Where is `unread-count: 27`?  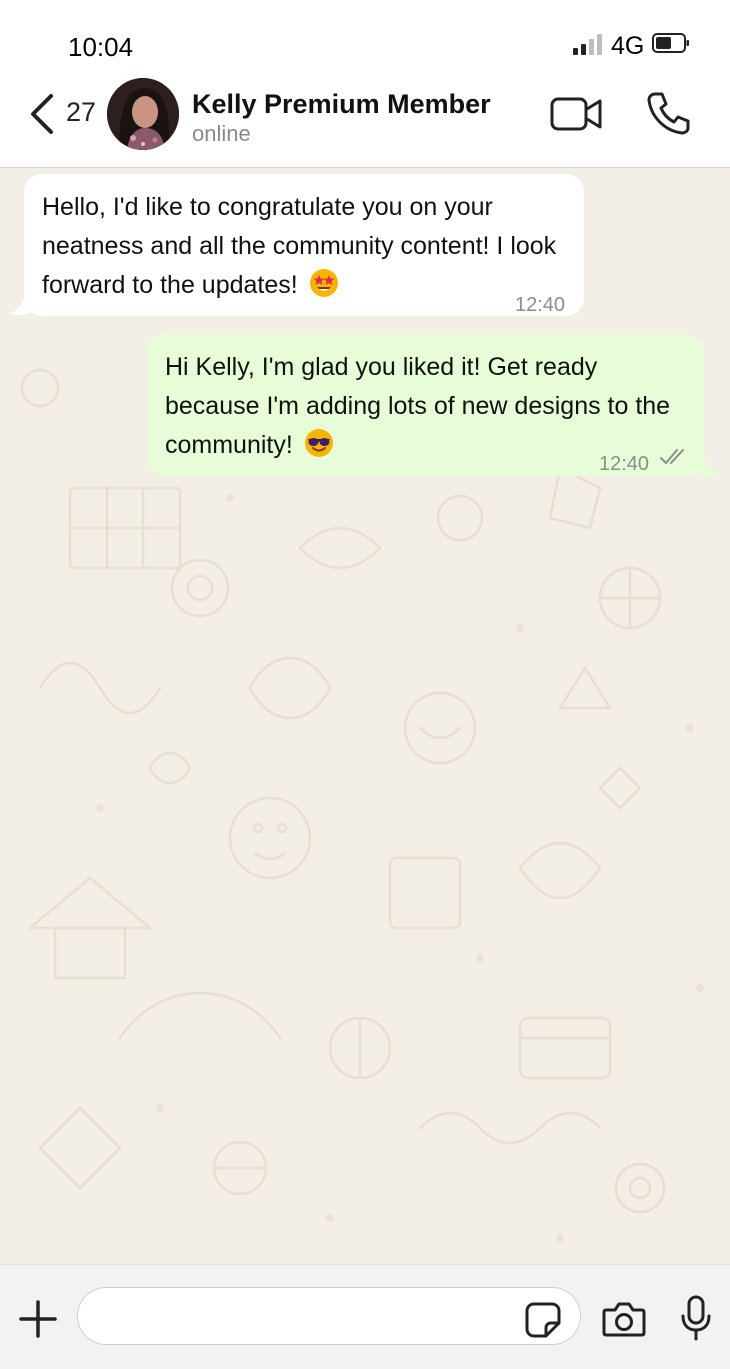
unread-count: 27 is located at coordinates (81, 112).